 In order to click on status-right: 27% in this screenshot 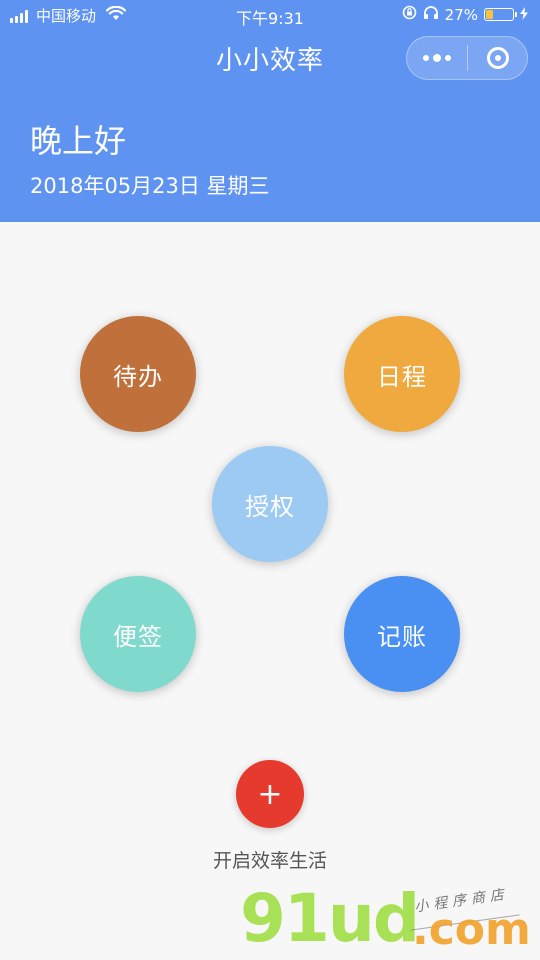, I will do `click(462, 14)`.